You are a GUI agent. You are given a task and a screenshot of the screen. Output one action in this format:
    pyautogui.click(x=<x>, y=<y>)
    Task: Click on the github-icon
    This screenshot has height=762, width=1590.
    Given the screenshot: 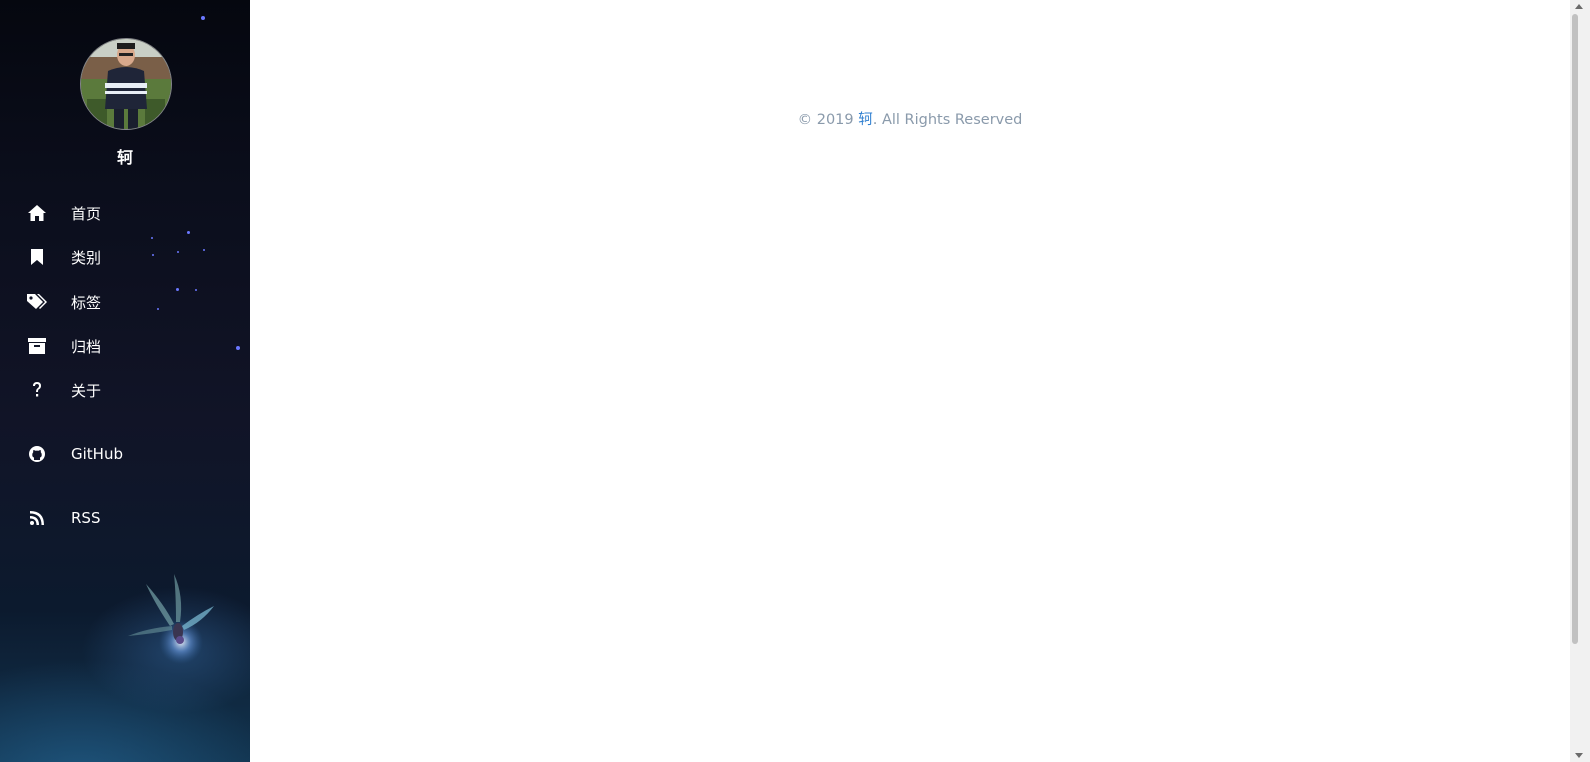 What is the action you would take?
    pyautogui.click(x=37, y=454)
    